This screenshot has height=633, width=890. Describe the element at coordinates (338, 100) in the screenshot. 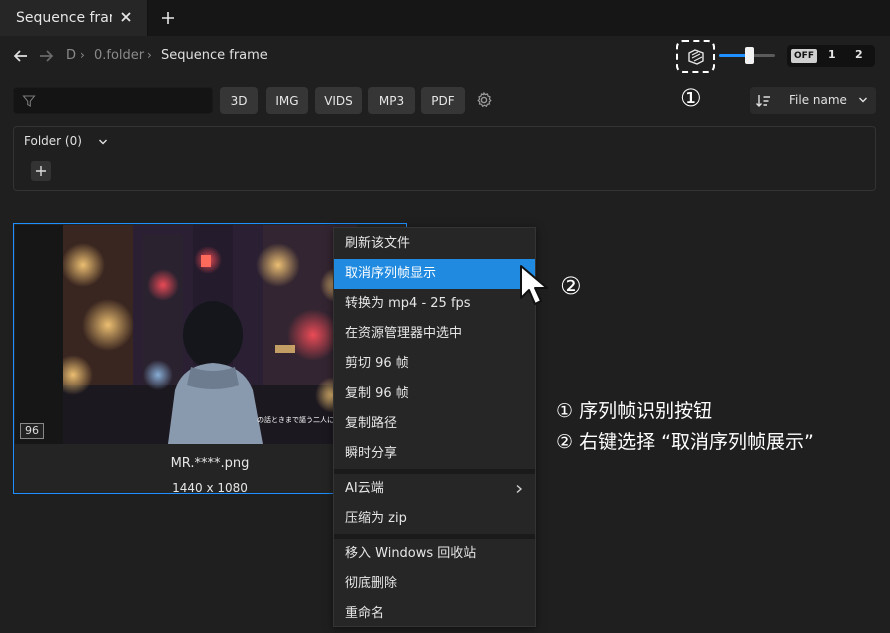

I see `filter-vids-button: VIDS` at that location.